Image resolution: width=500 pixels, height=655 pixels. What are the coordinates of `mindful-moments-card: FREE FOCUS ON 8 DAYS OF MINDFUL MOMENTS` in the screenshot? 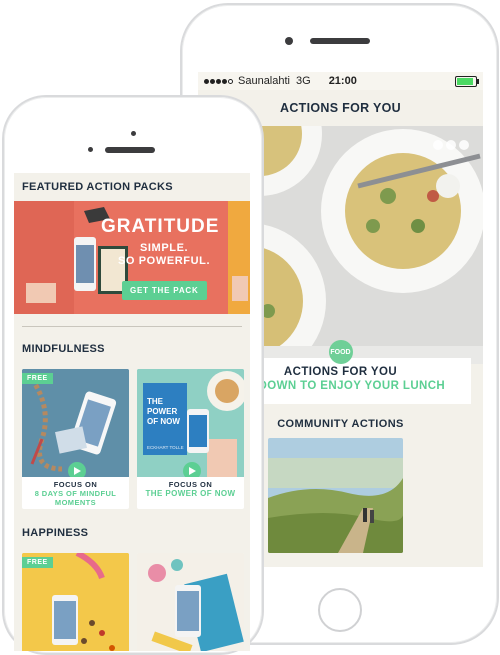 It's located at (75, 439).